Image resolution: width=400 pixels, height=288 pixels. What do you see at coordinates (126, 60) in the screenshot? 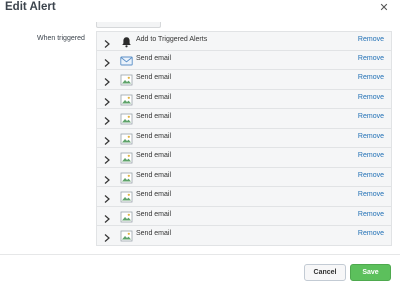
I see `envelope-icon` at bounding box center [126, 60].